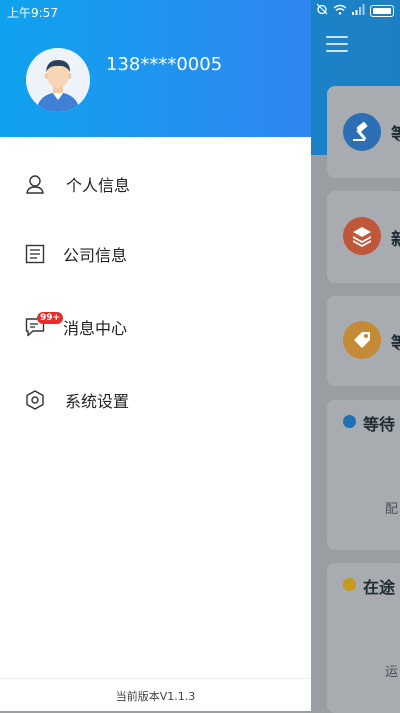 The height and width of the screenshot is (713, 400). What do you see at coordinates (382, 10) in the screenshot?
I see `battery-icon` at bounding box center [382, 10].